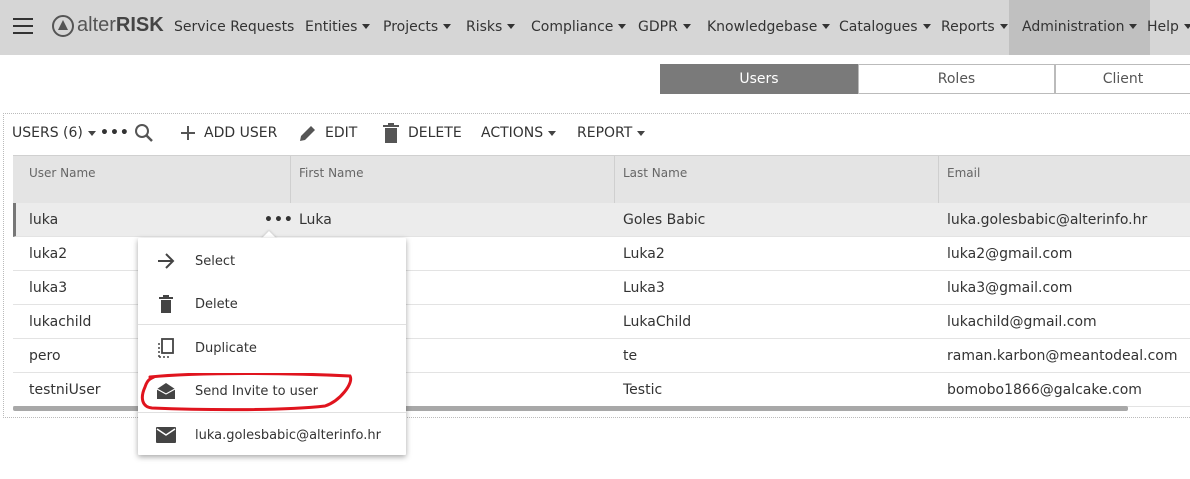 The width and height of the screenshot is (1190, 479). Describe the element at coordinates (630, 356) in the screenshot. I see `cell-last-name: te` at that location.